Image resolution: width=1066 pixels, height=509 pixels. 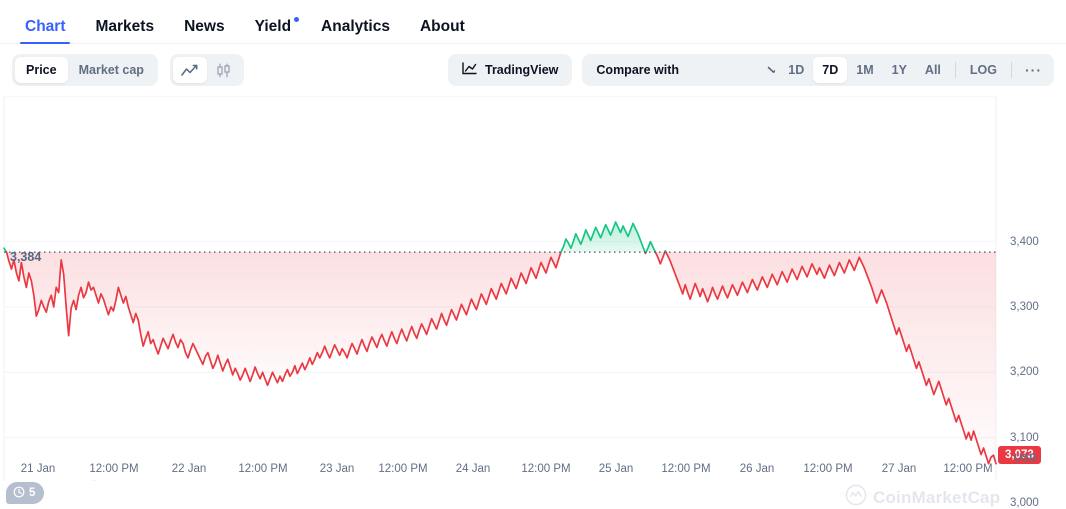 What do you see at coordinates (899, 469) in the screenshot?
I see `x-axis-label: 27 Jan` at bounding box center [899, 469].